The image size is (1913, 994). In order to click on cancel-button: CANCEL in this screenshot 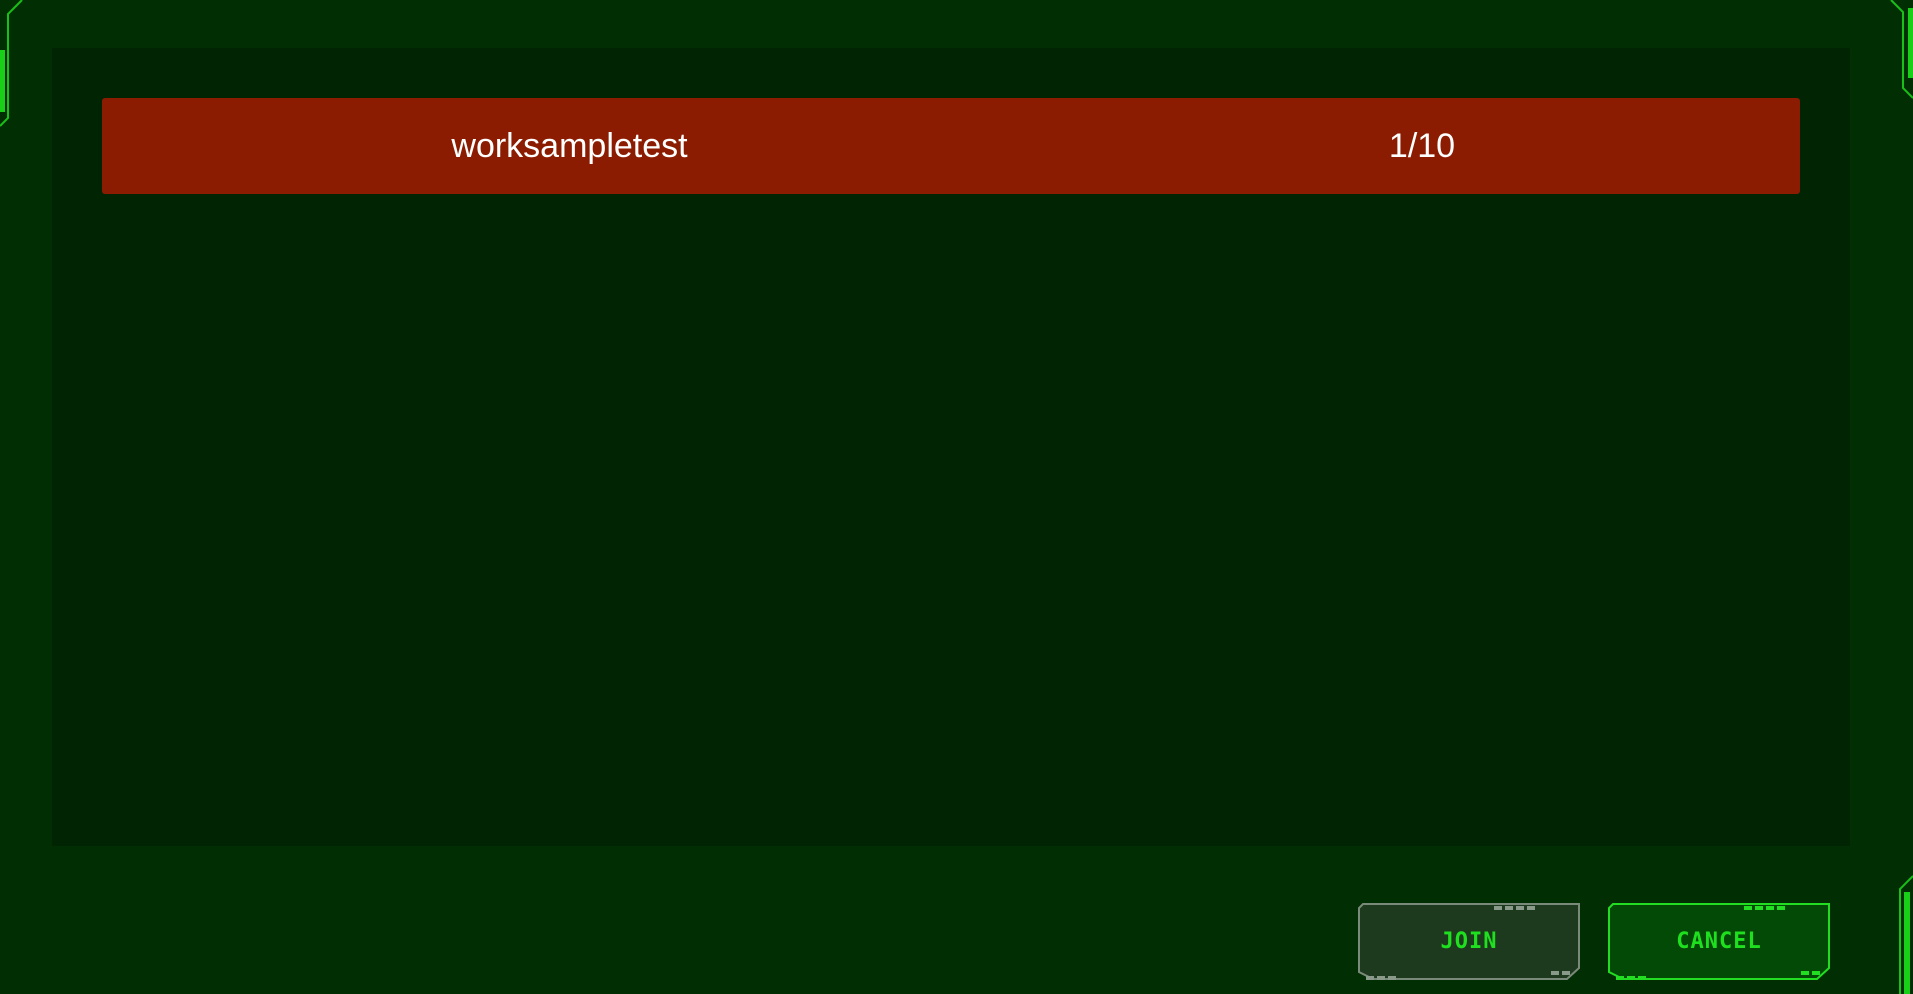, I will do `click(1719, 942)`.